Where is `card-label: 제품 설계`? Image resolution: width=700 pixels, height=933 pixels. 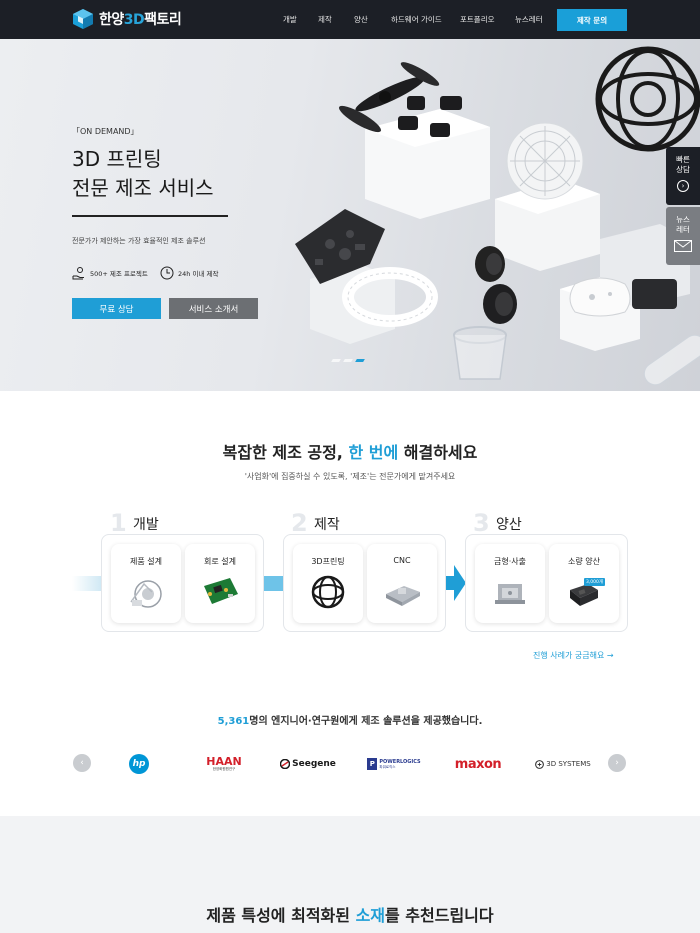 card-label: 제품 설계 is located at coordinates (146, 561).